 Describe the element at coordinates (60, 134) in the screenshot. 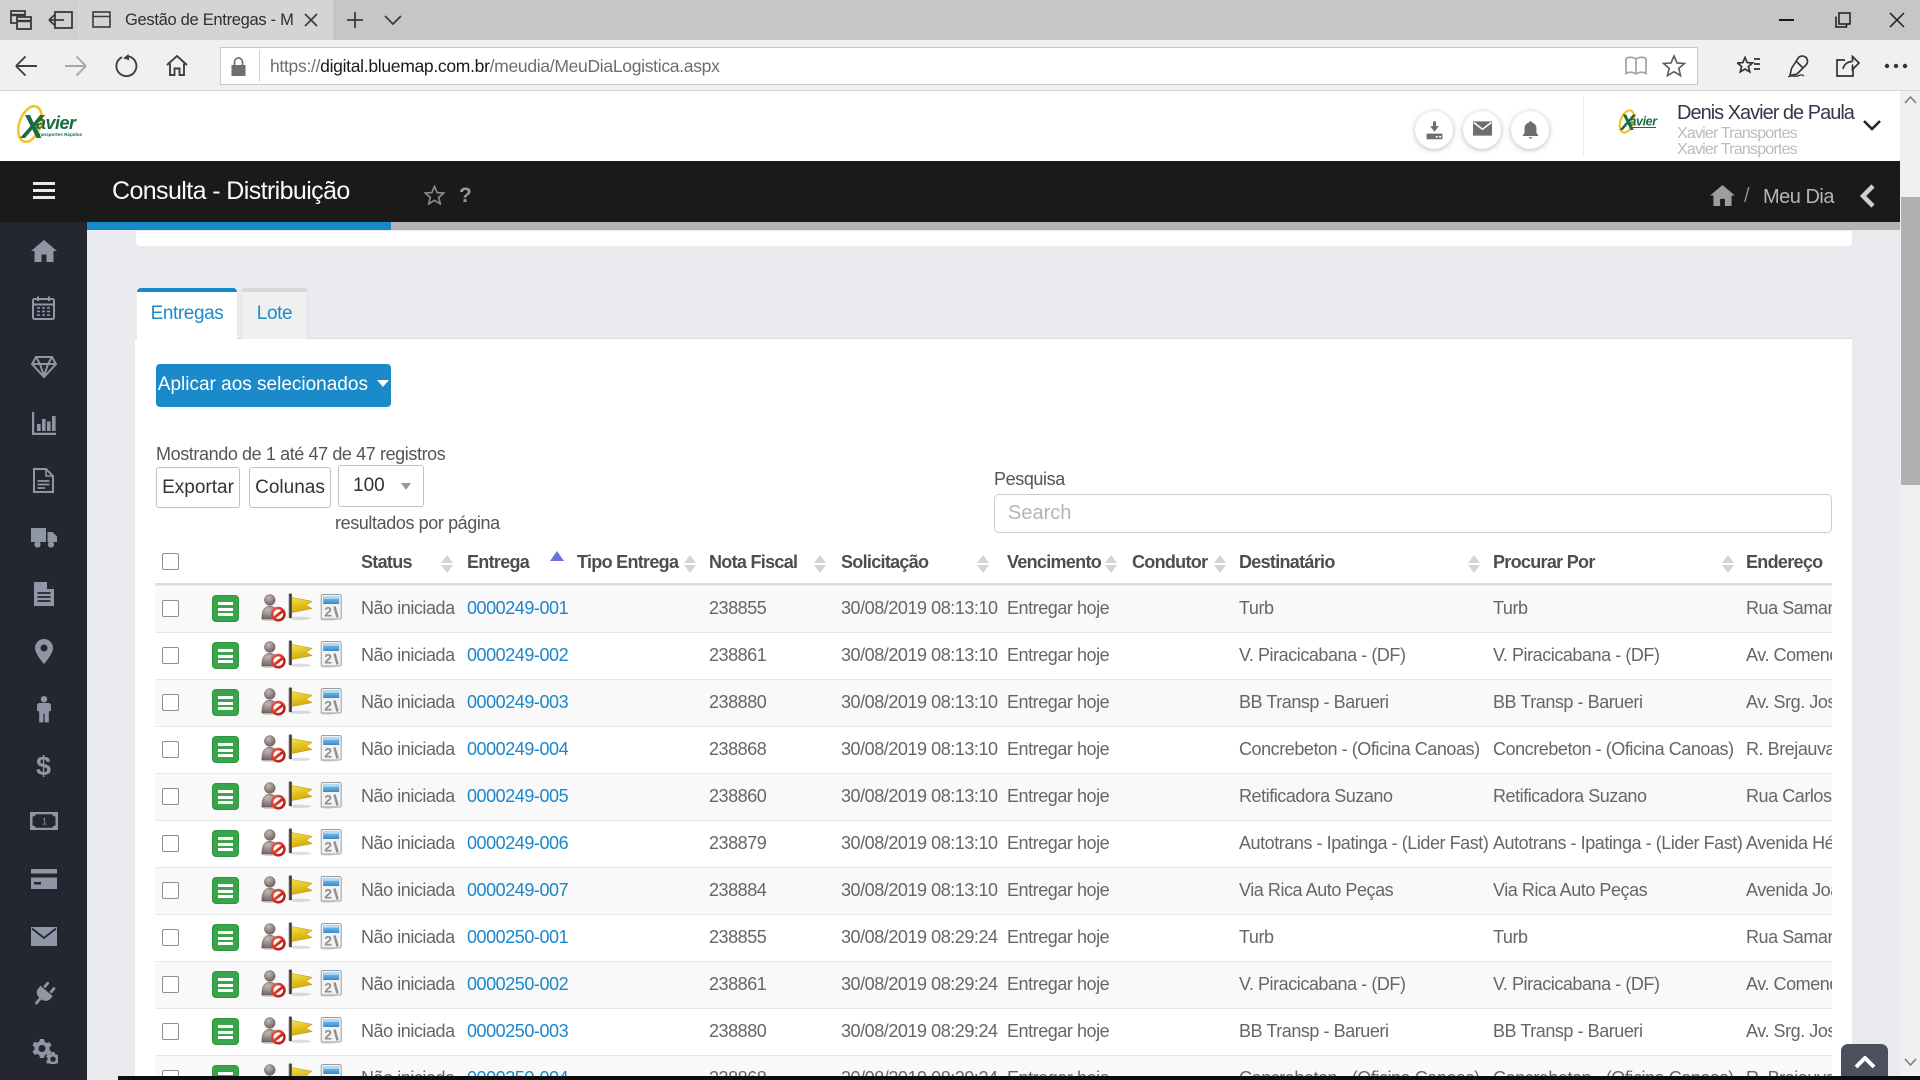

I see `svg-text: Transportes Rápidos` at that location.